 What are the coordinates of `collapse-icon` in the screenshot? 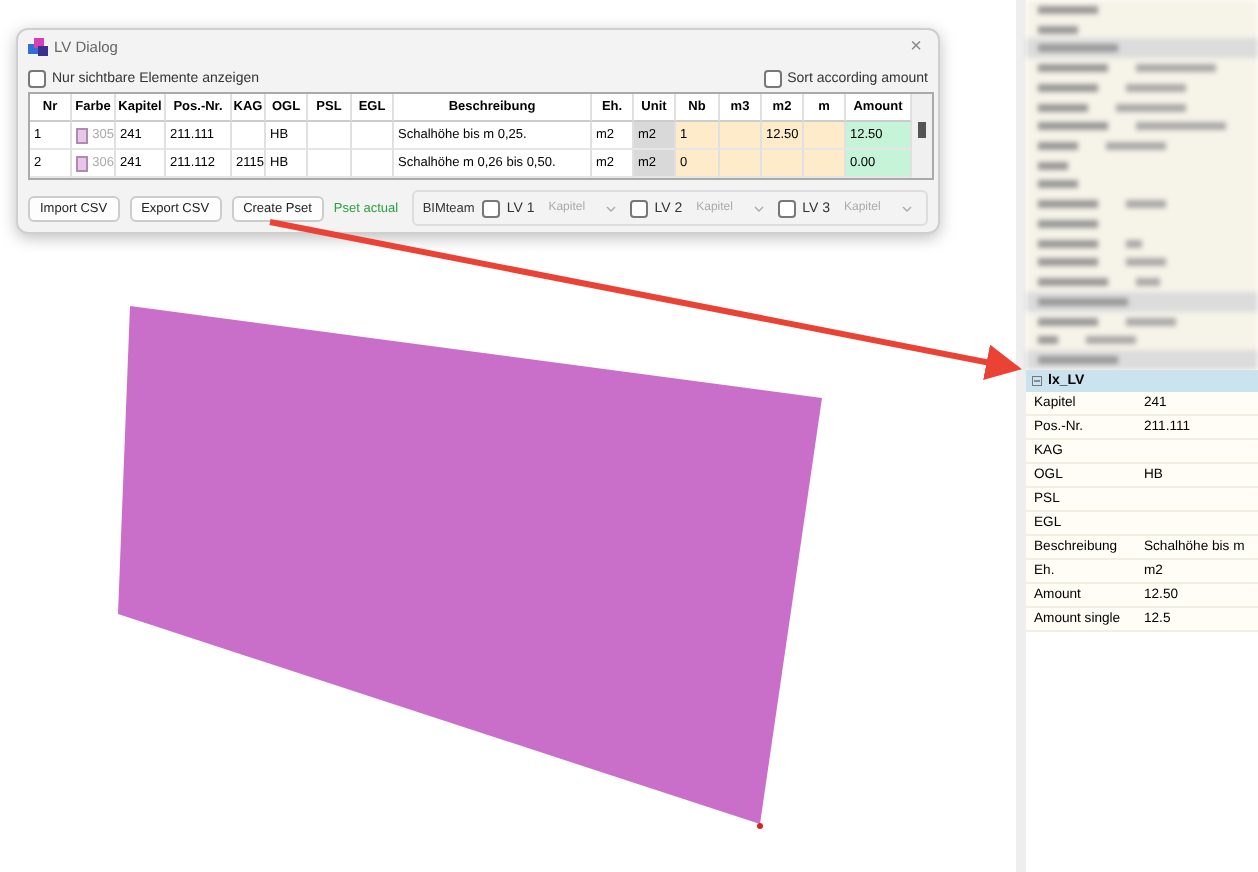 It's located at (1037, 381).